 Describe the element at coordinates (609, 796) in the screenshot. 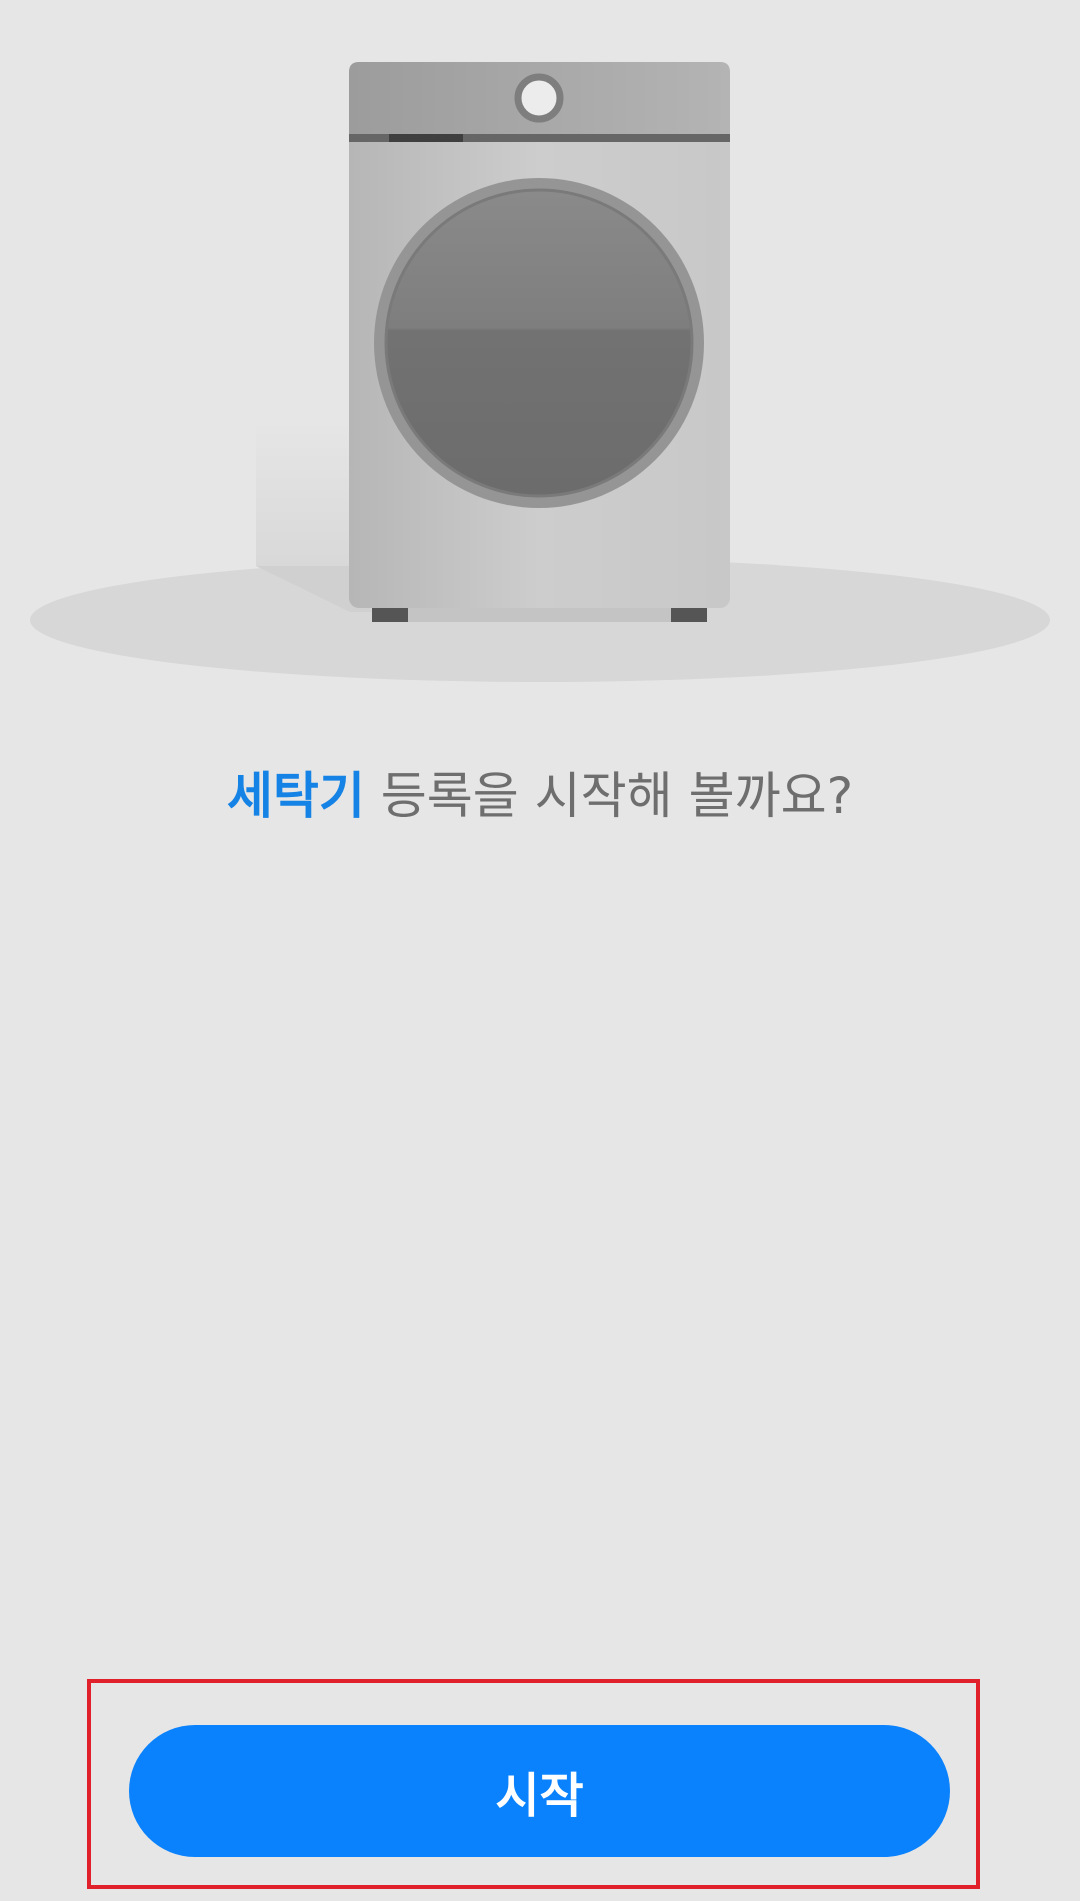

I see `prompt-question: 등록을 시작해 볼까요?` at that location.